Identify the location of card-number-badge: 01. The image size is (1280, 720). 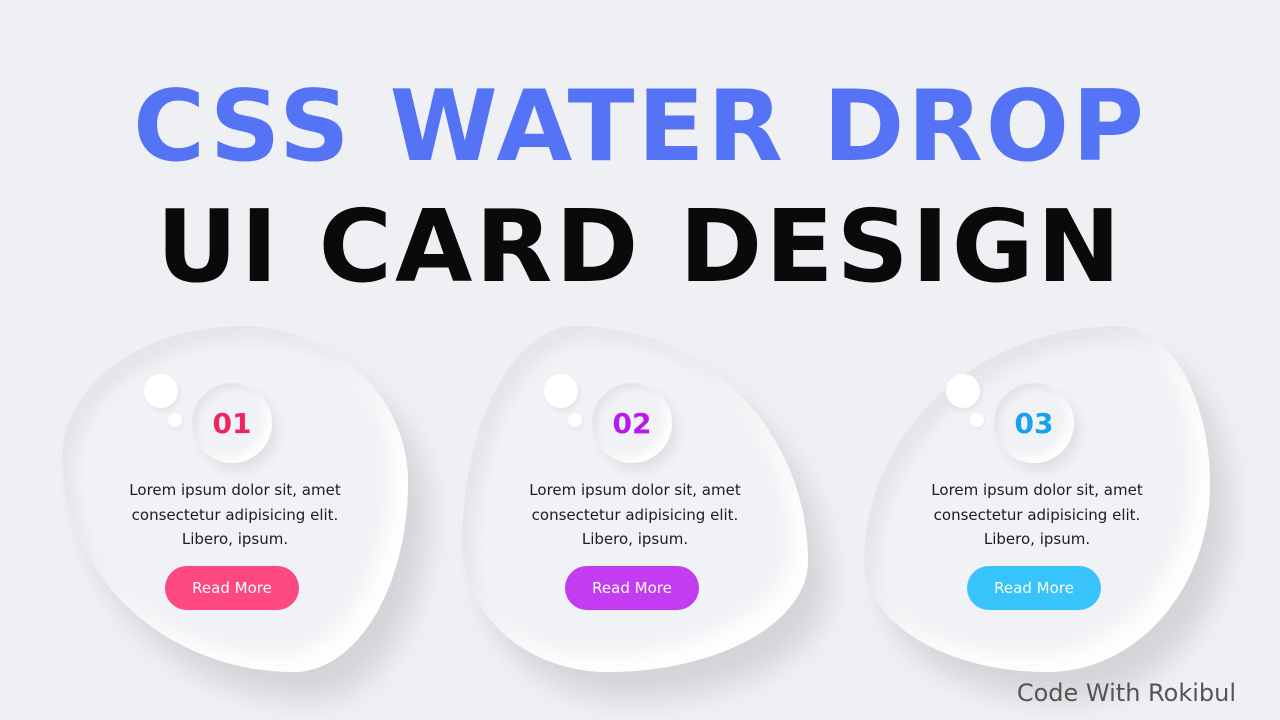
(232, 423).